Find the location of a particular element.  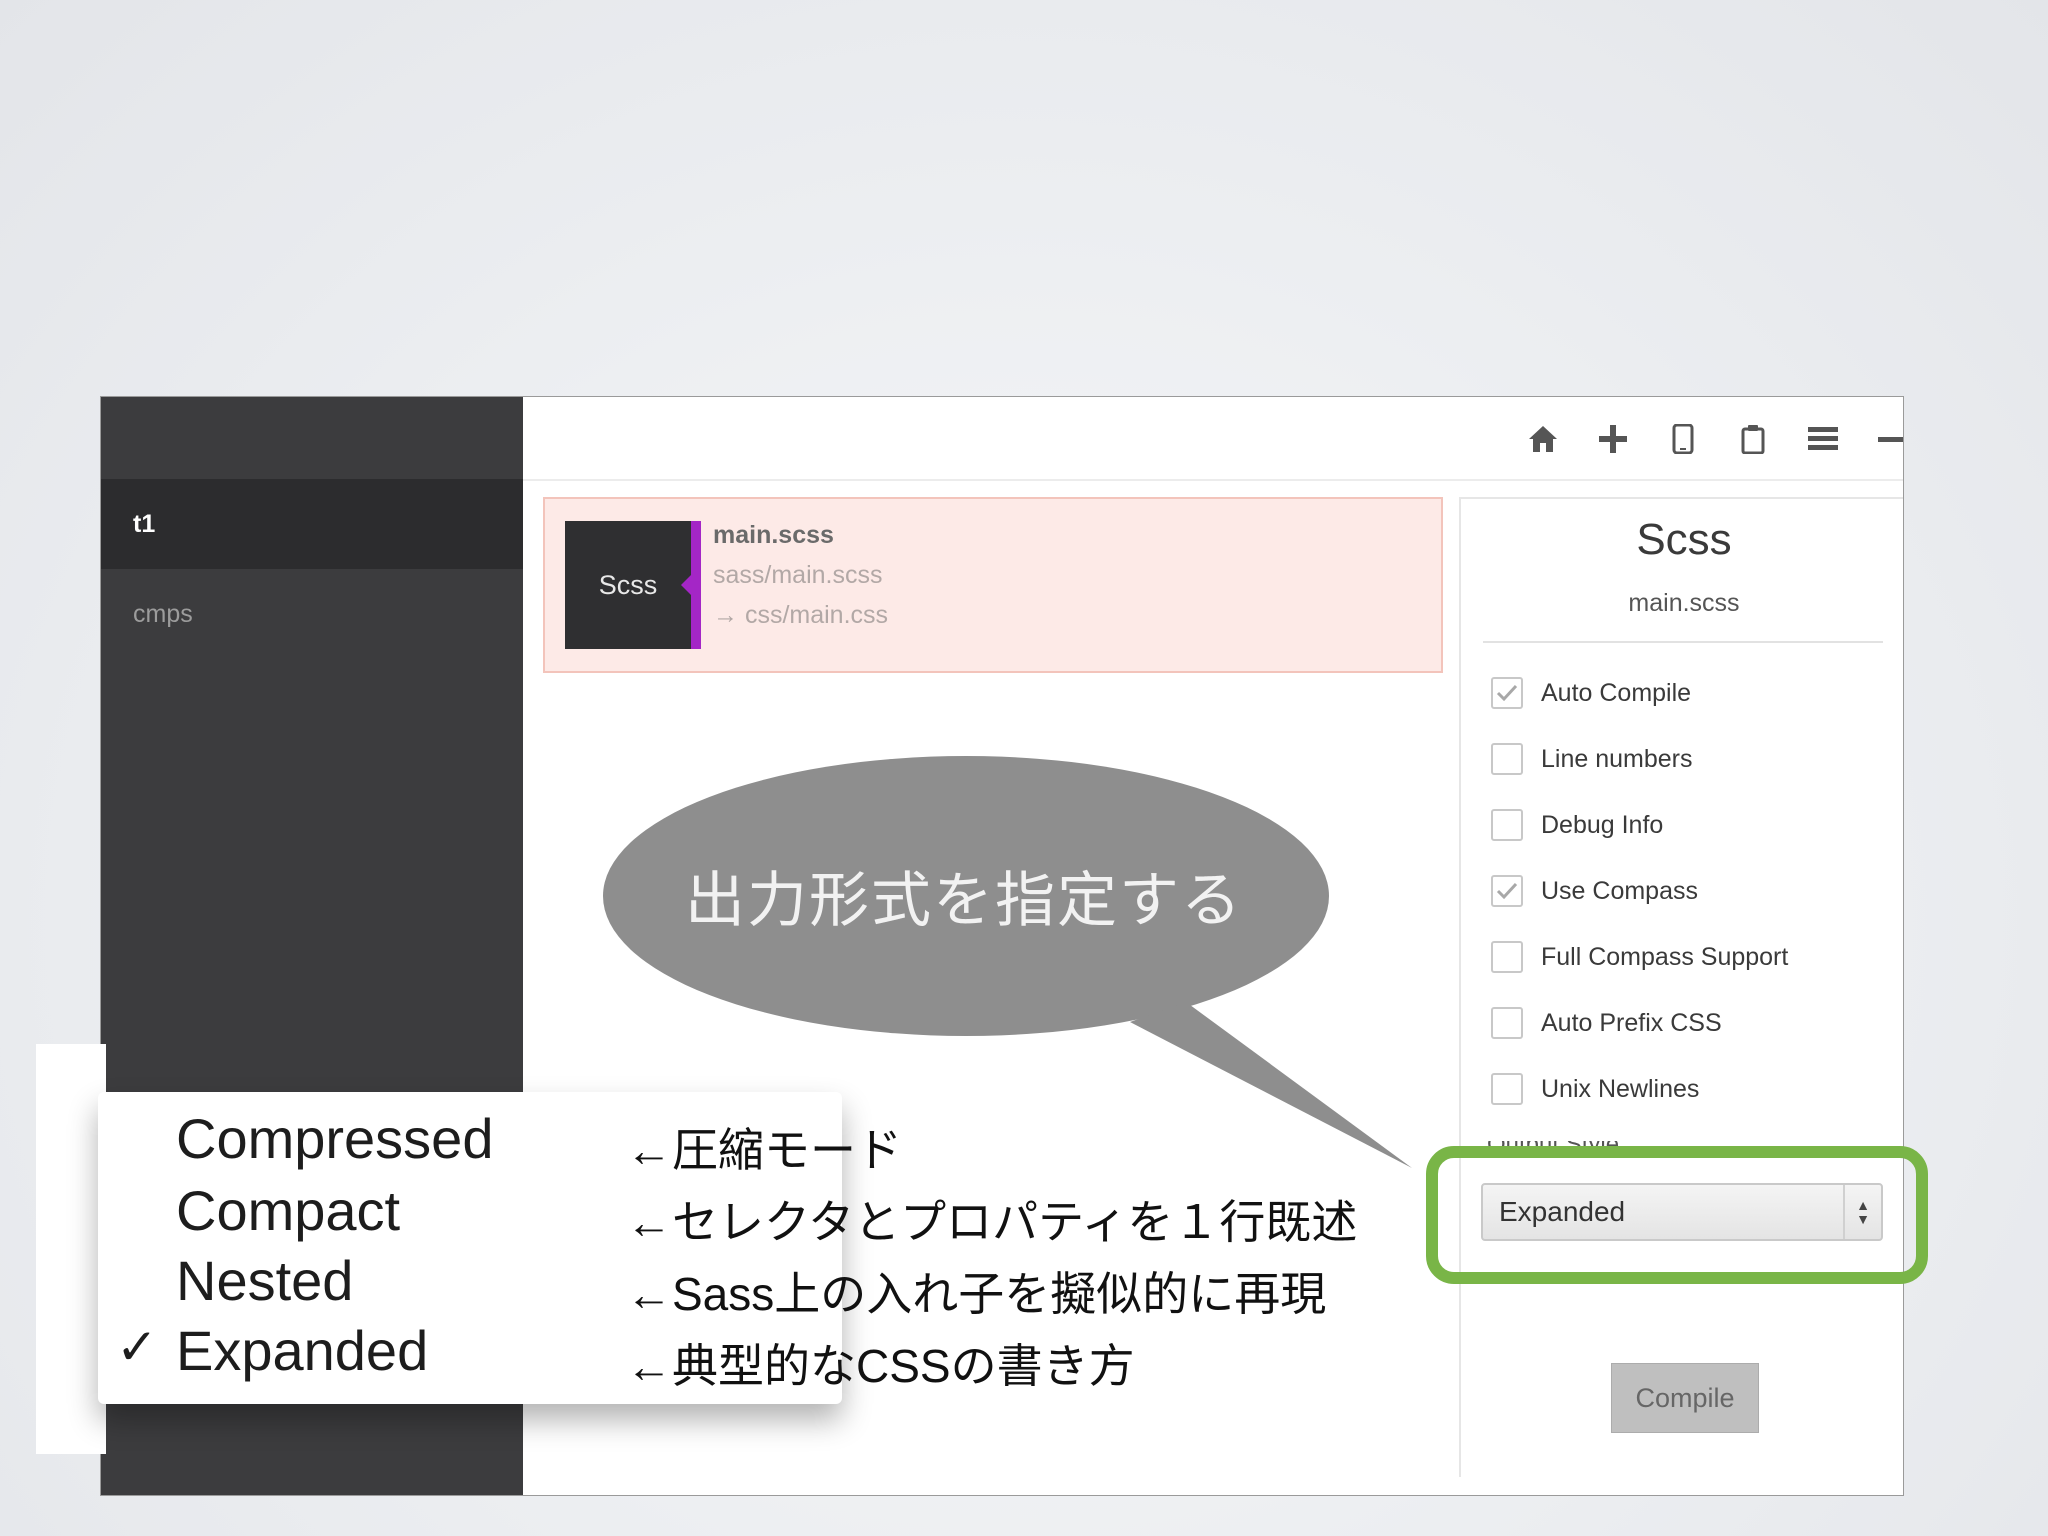

dropdown-option-nested: Nested is located at coordinates (264, 1280).